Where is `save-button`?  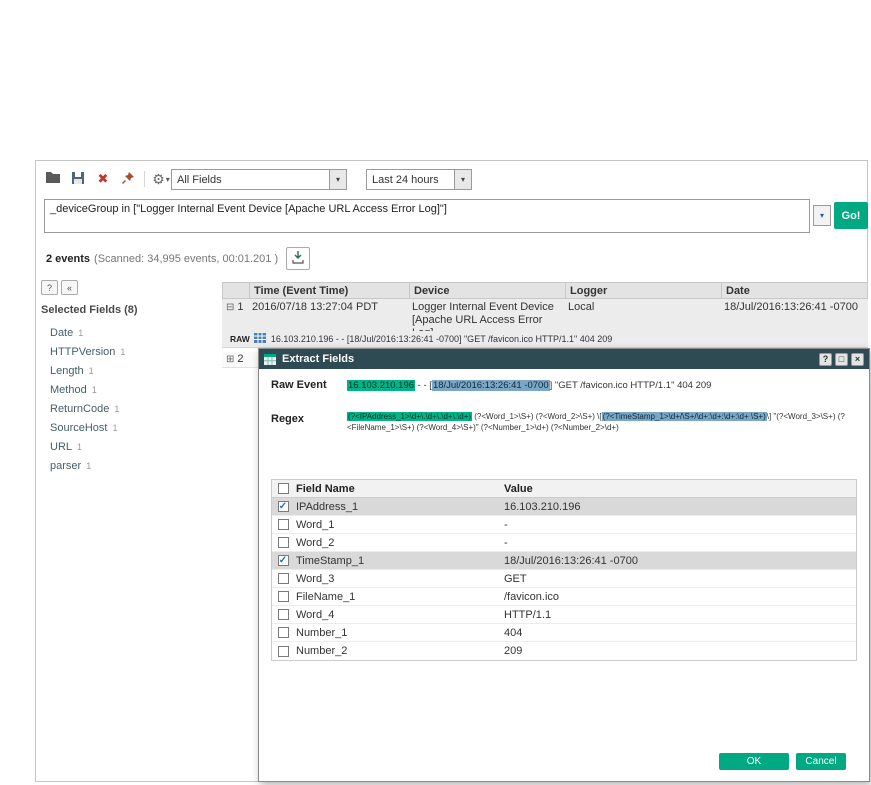
save-button is located at coordinates (78, 179).